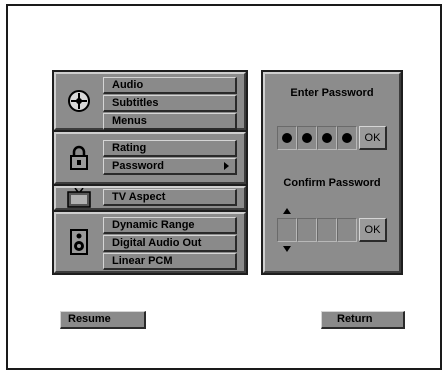 The image size is (448, 376). I want to click on tv-aspect-group: TV Aspect, so click(150, 198).